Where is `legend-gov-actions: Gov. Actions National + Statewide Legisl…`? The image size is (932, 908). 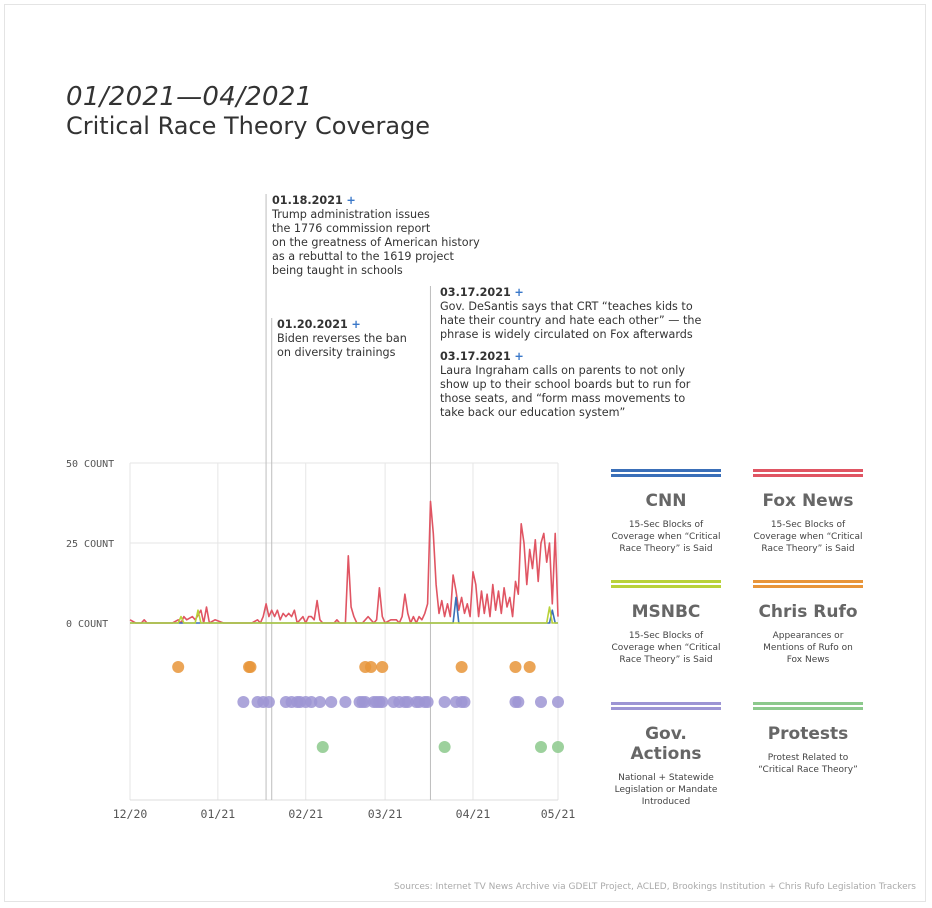 legend-gov-actions: Gov. Actions National + Statewide Legisl… is located at coordinates (666, 755).